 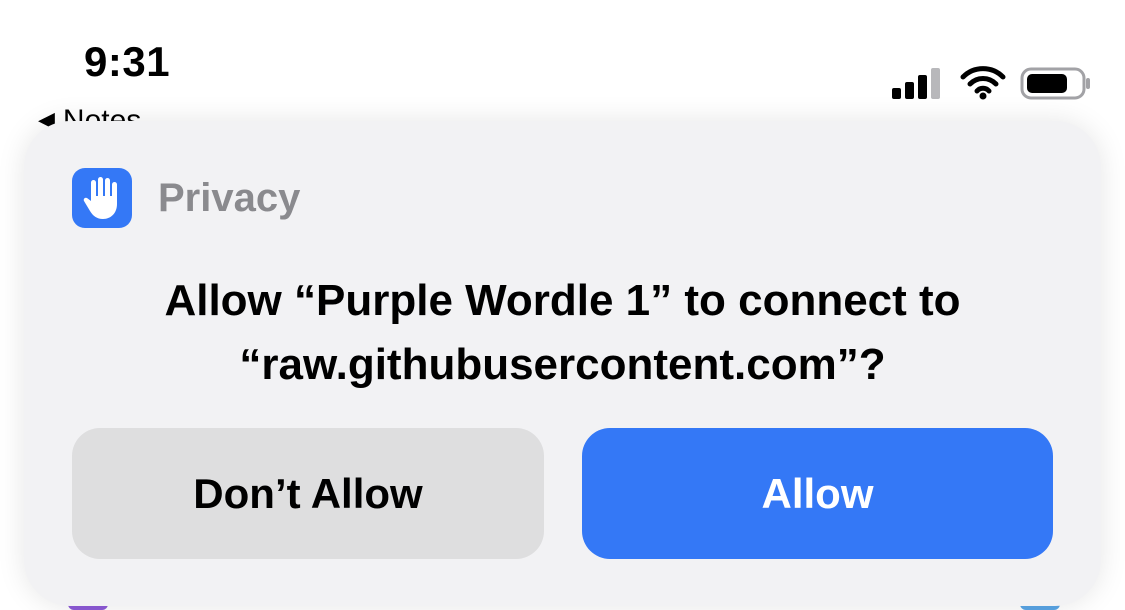 I want to click on status-icons, so click(x=992, y=82).